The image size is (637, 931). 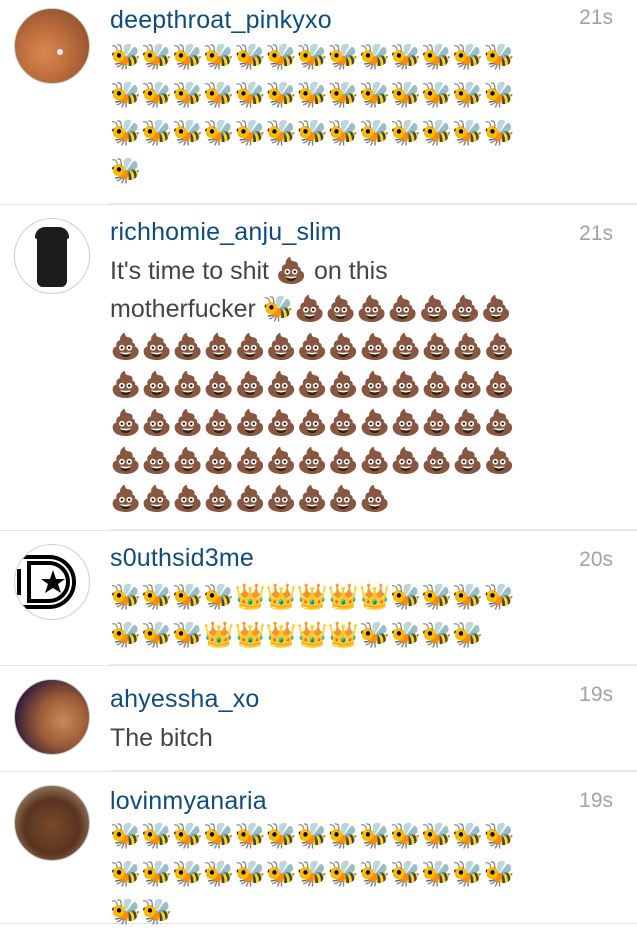 I want to click on comment-text: The bitch, so click(x=161, y=738).